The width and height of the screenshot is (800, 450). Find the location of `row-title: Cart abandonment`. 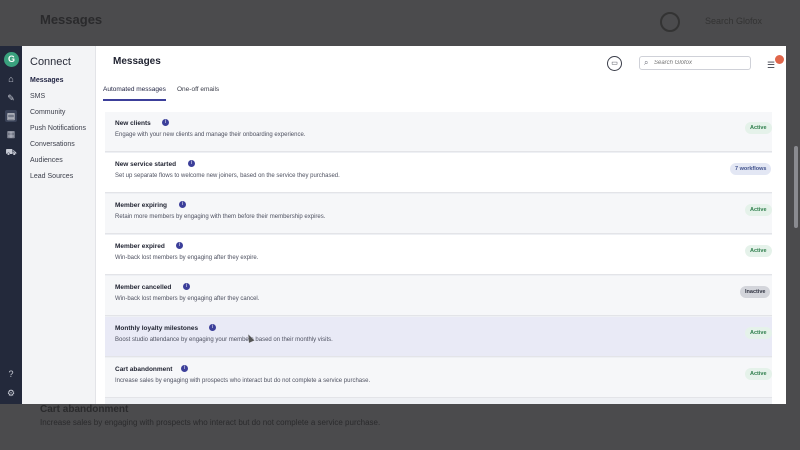

row-title: Cart abandonment is located at coordinates (144, 369).